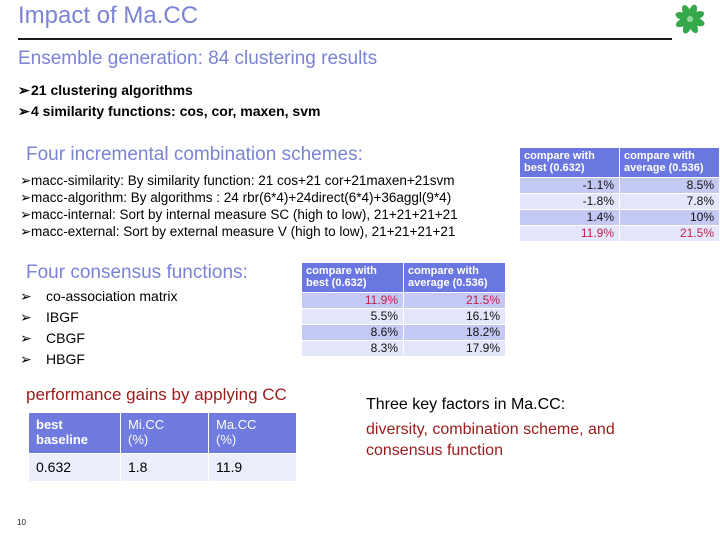 The width and height of the screenshot is (720, 540). I want to click on list-item-label: co-association matrix, so click(112, 296).